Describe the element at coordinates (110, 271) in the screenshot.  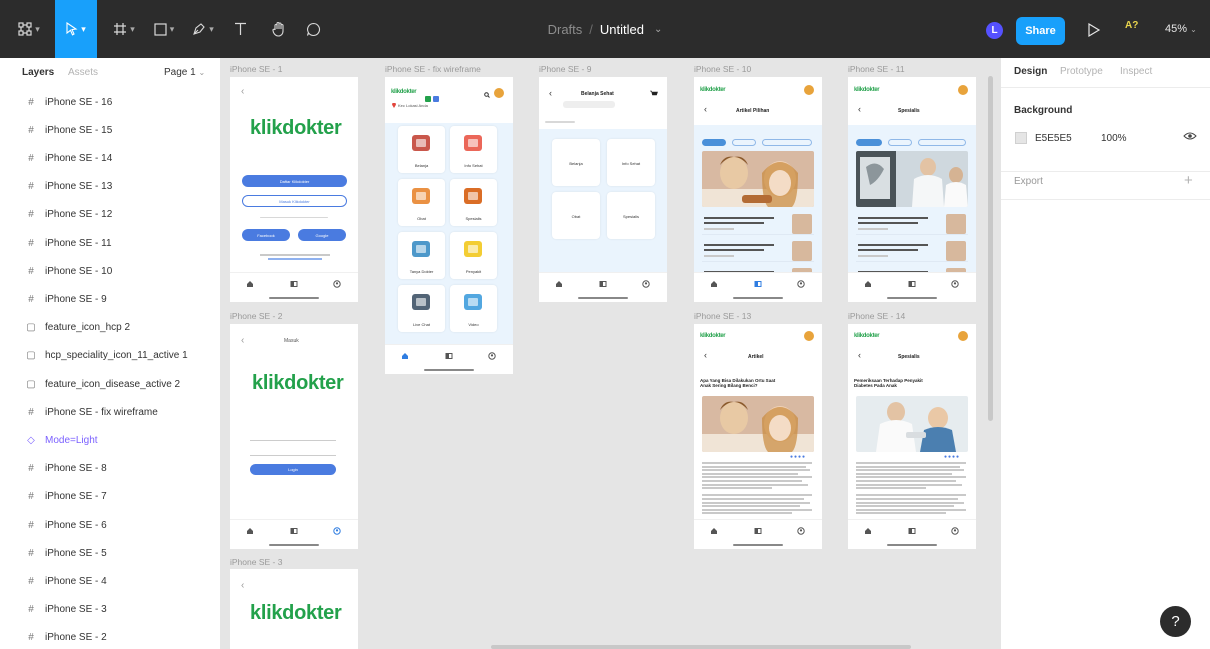
I see `layer-row: # iPhone SE - 10` at that location.